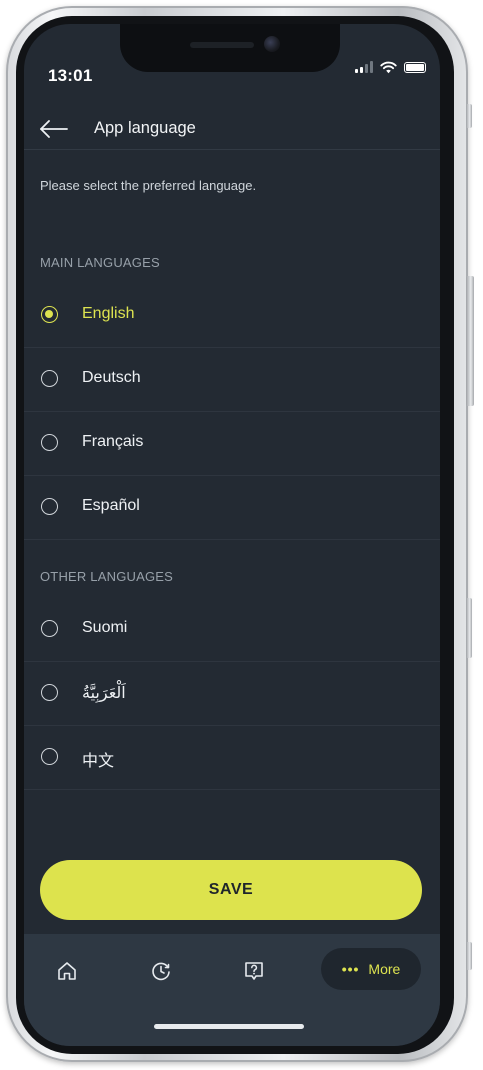 The height and width of the screenshot is (1070, 483). Describe the element at coordinates (232, 508) in the screenshot. I see `language-option-espanol: Español` at that location.